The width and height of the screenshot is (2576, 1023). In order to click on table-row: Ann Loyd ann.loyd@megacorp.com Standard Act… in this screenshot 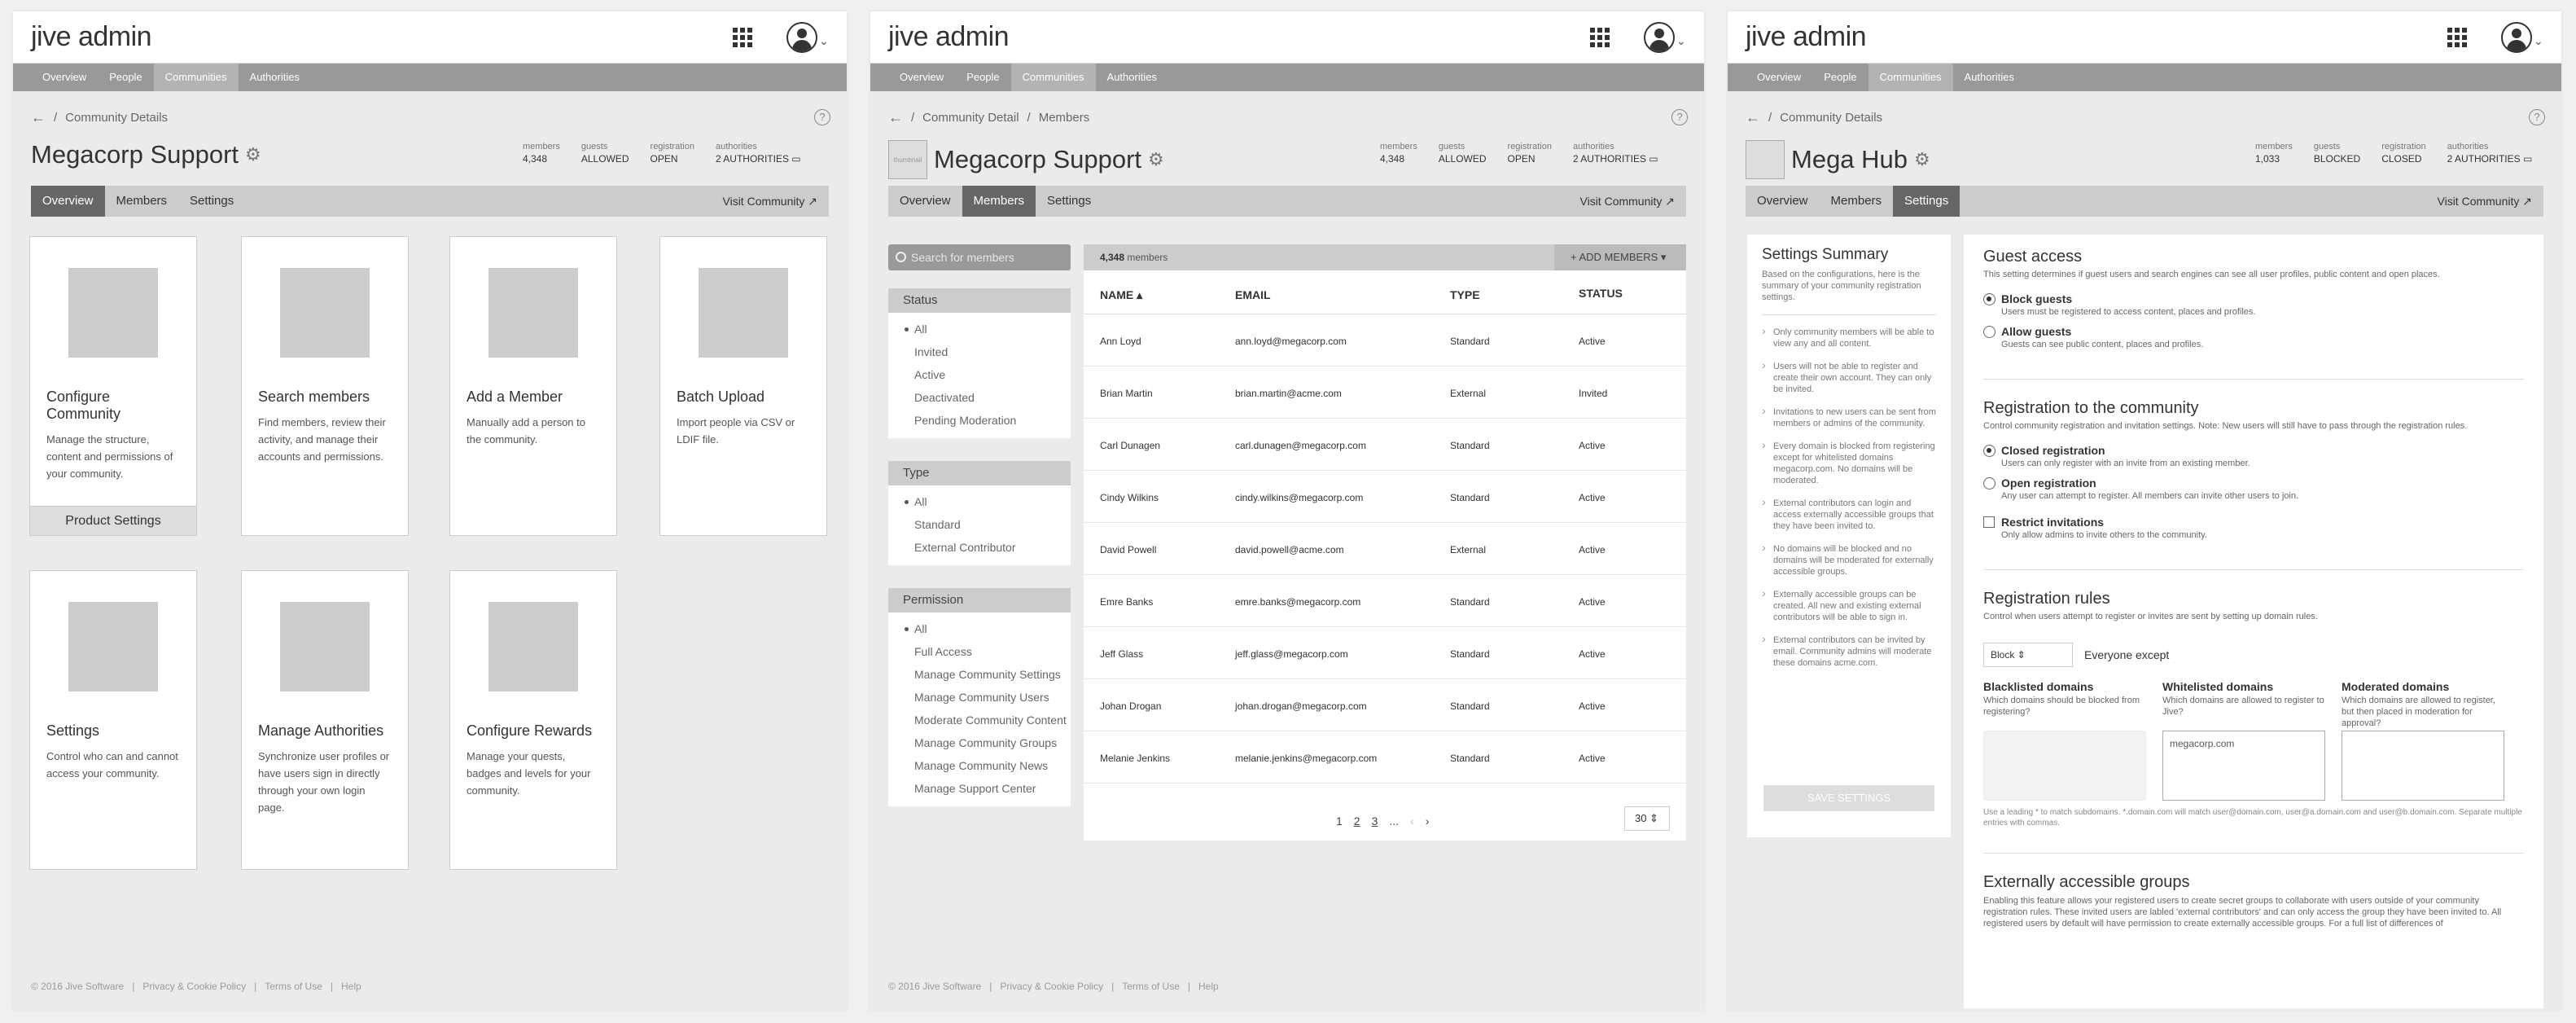, I will do `click(1385, 340)`.